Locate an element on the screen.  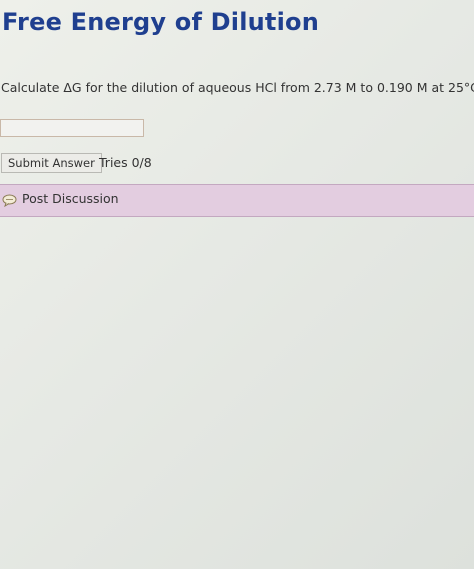
submit-answer-button: Submit Answer is located at coordinates (51, 163).